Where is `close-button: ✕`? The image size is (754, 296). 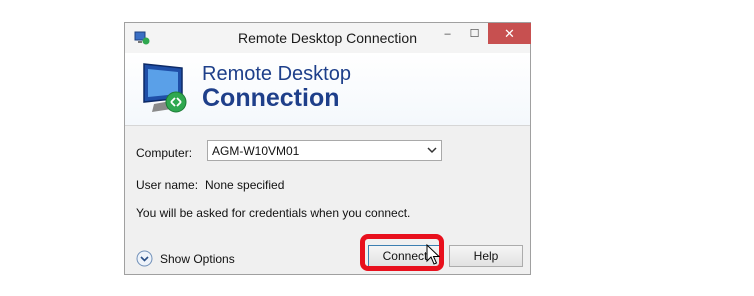
close-button: ✕ is located at coordinates (509, 33).